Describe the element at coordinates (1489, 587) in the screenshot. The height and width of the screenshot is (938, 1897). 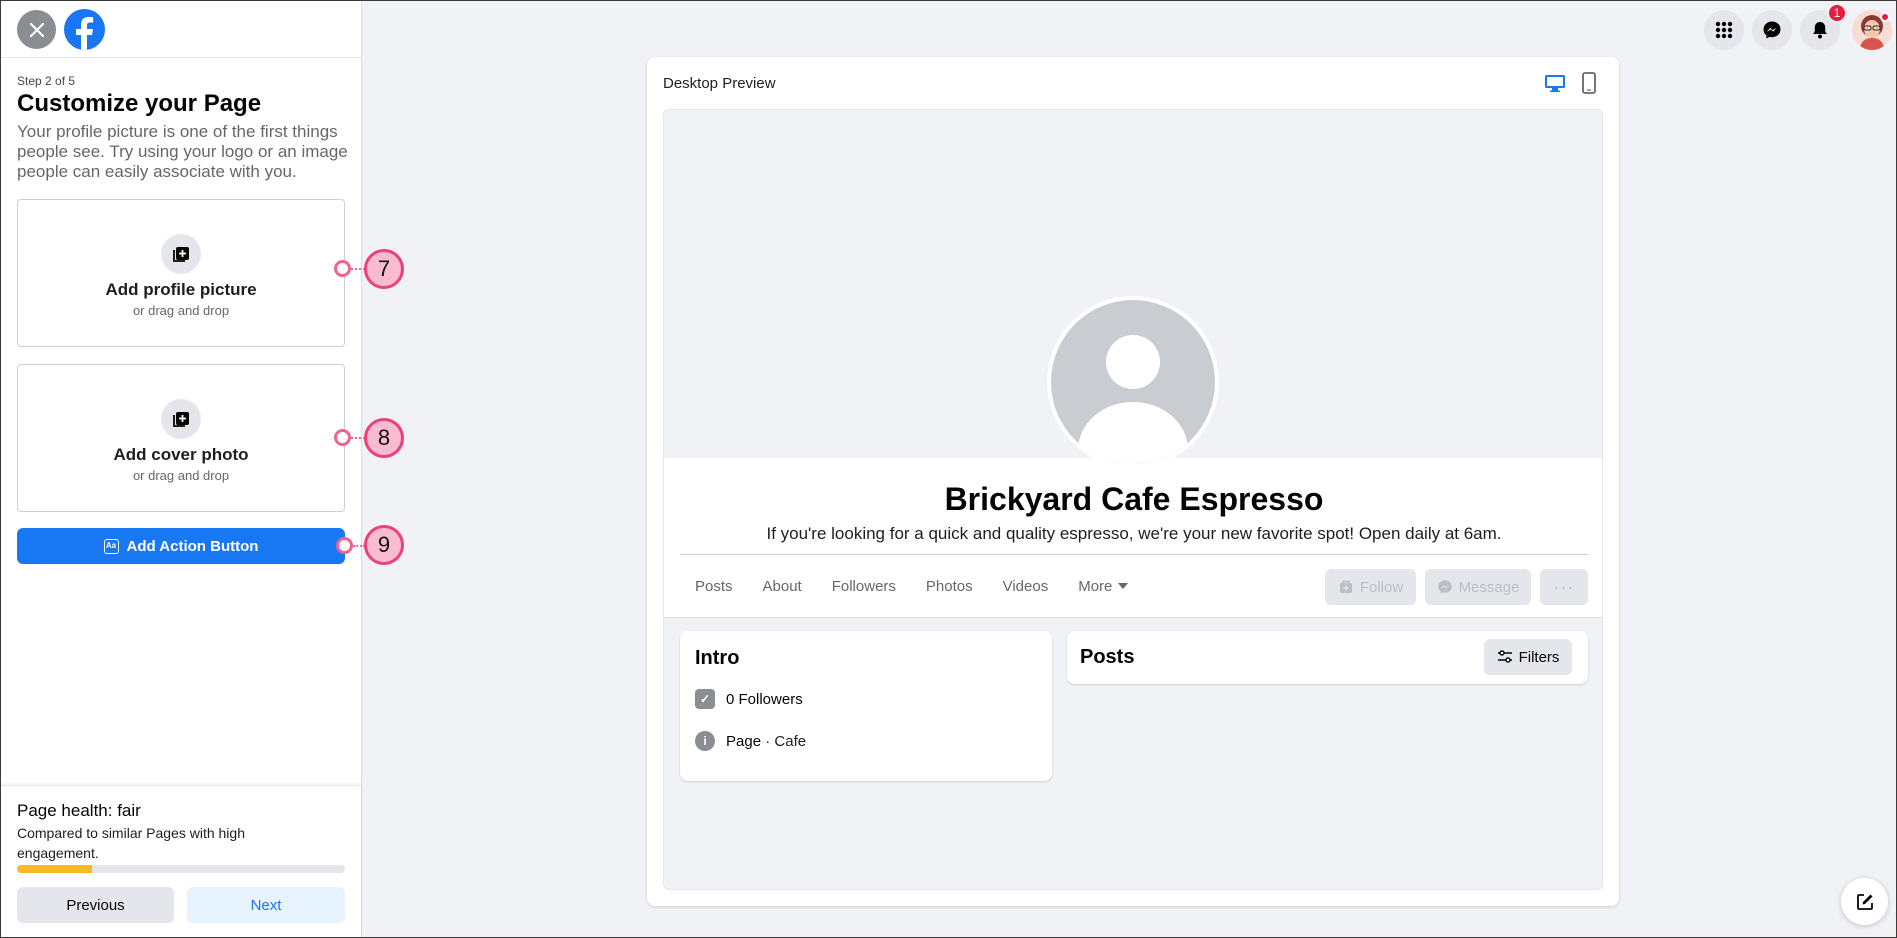
I see `message-label: Message` at that location.